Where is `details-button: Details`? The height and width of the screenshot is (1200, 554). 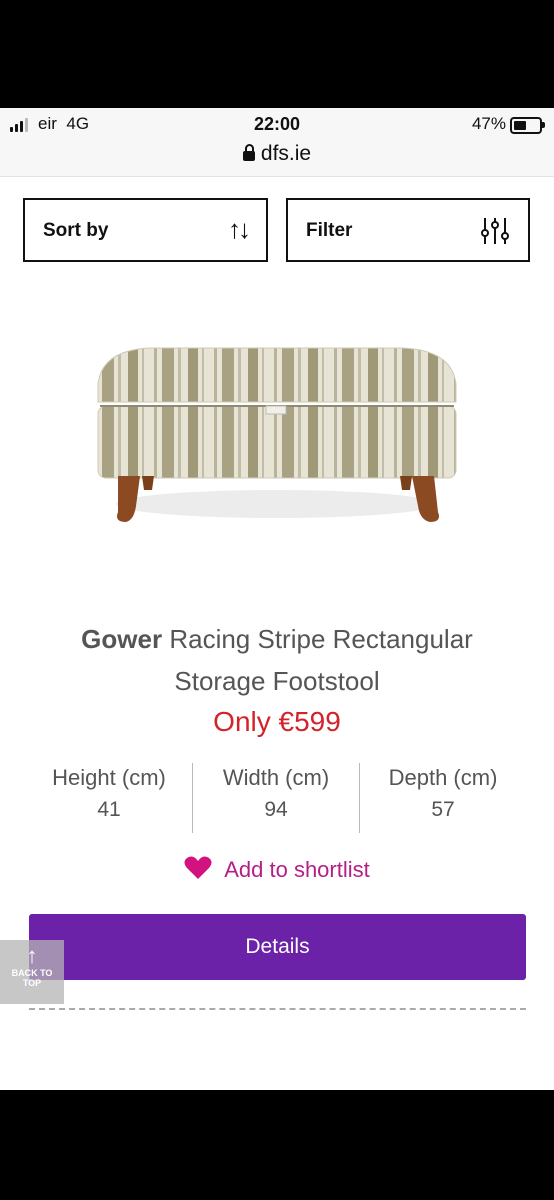 details-button: Details is located at coordinates (277, 947).